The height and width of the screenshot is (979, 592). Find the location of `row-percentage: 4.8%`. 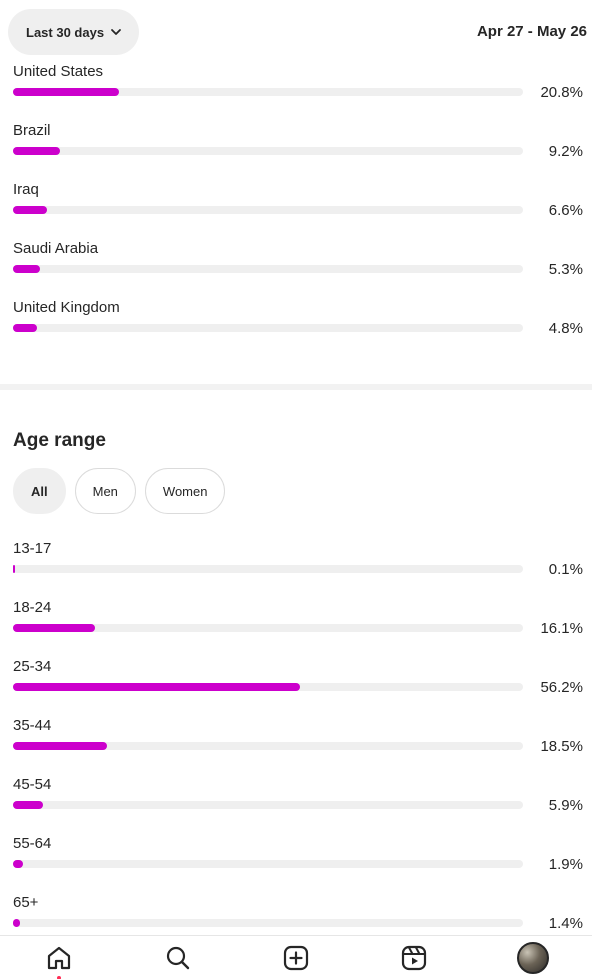

row-percentage: 4.8% is located at coordinates (565, 328).